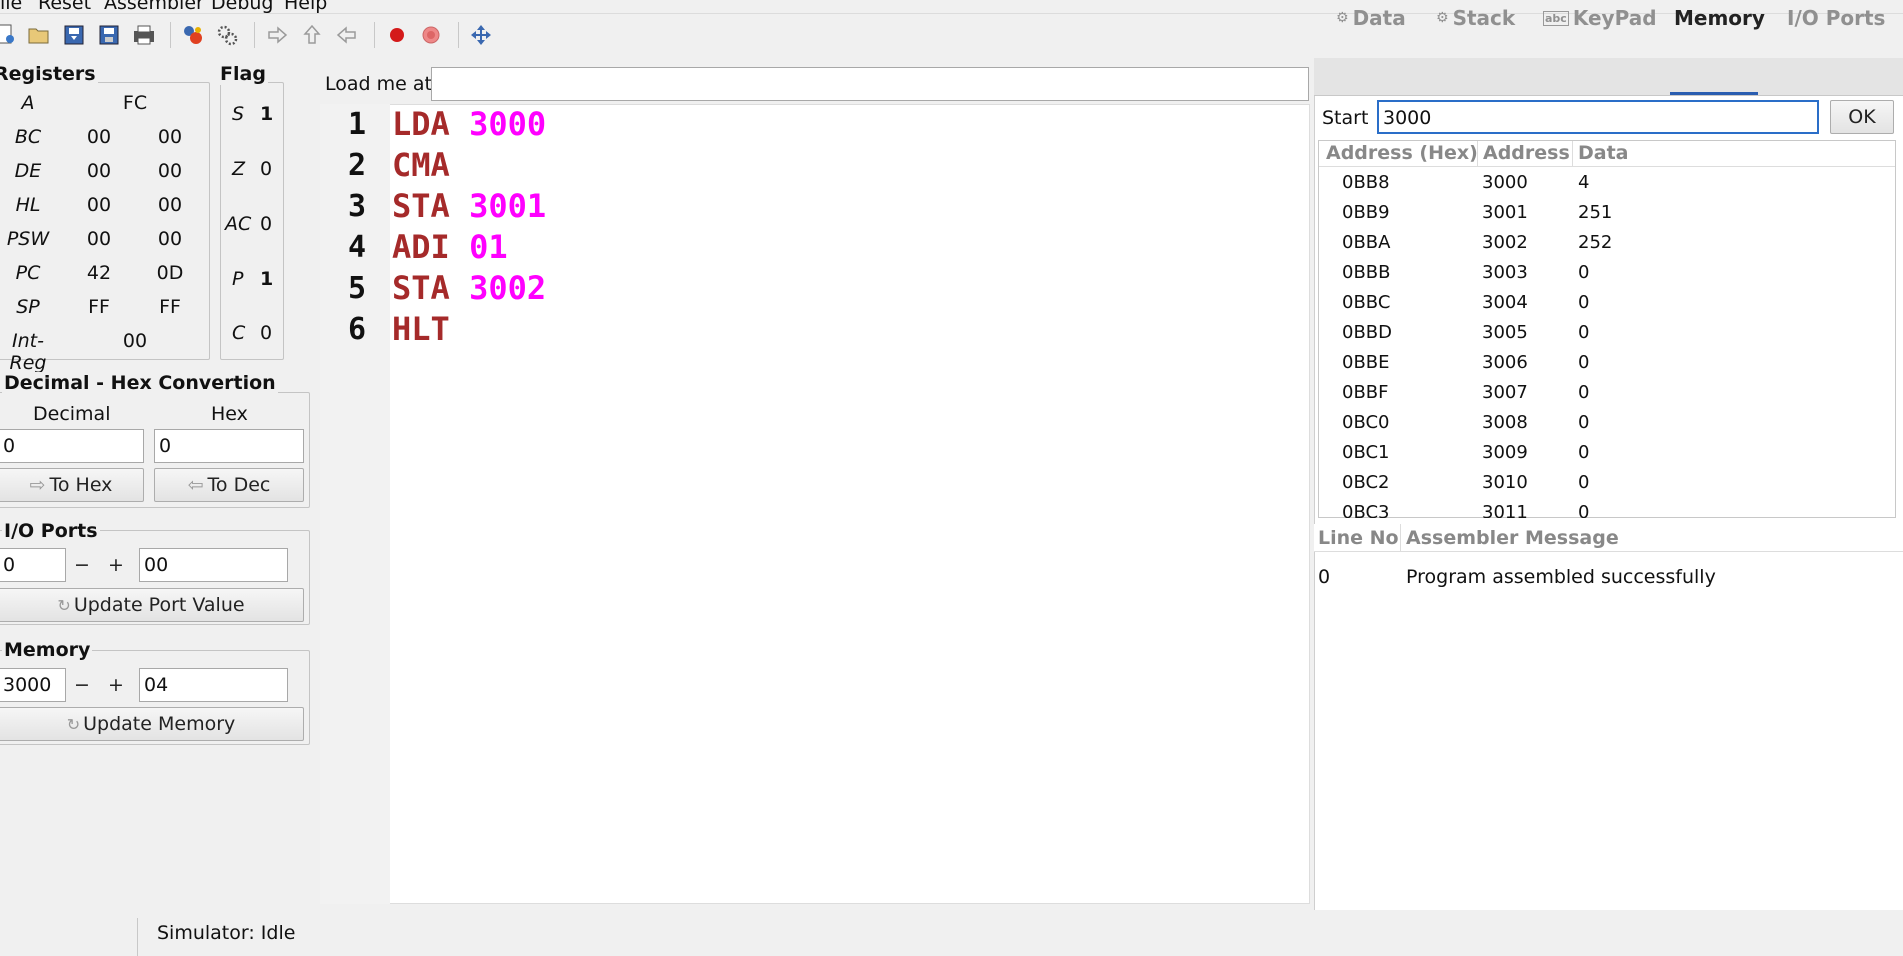 Image resolution: width=1903 pixels, height=956 pixels. I want to click on decimal-input: 0, so click(72, 446).